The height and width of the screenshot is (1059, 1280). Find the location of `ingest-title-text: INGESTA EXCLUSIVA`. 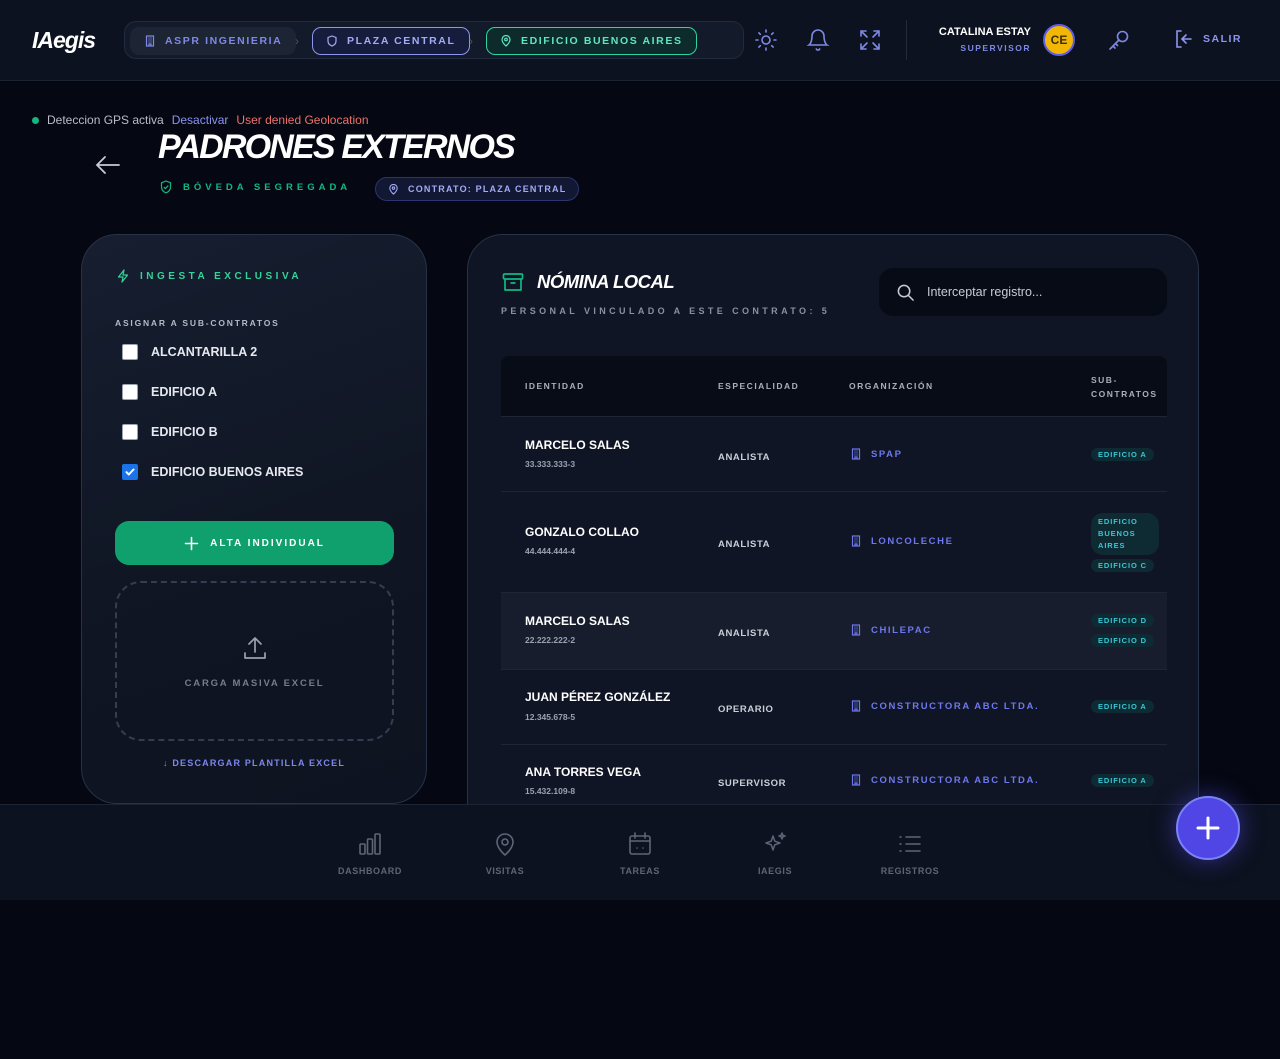

ingest-title-text: INGESTA EXCLUSIVA is located at coordinates (221, 276).